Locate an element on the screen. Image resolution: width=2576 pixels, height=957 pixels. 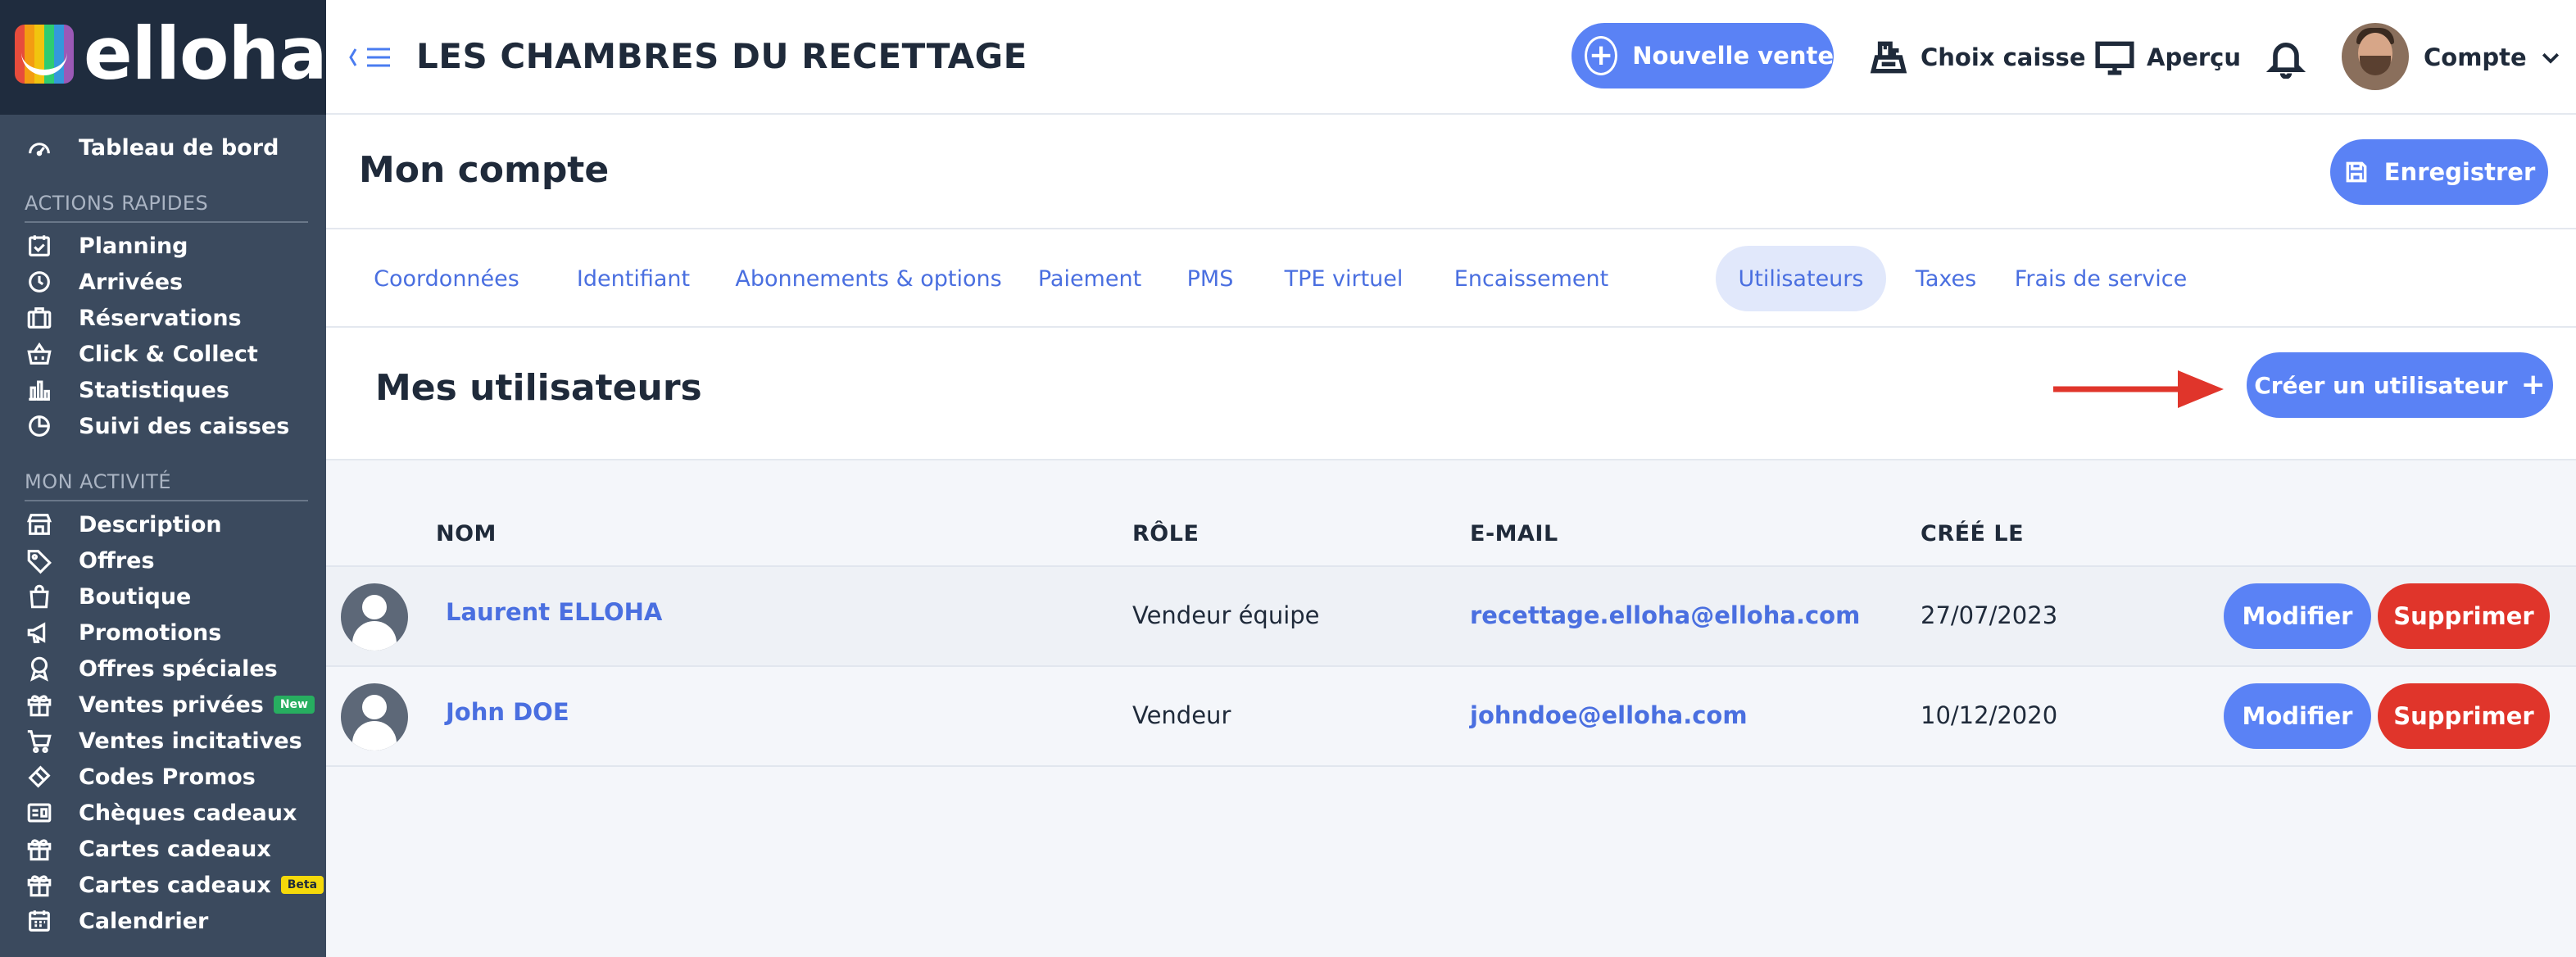
chevron-down-icon is located at coordinates (2550, 58).